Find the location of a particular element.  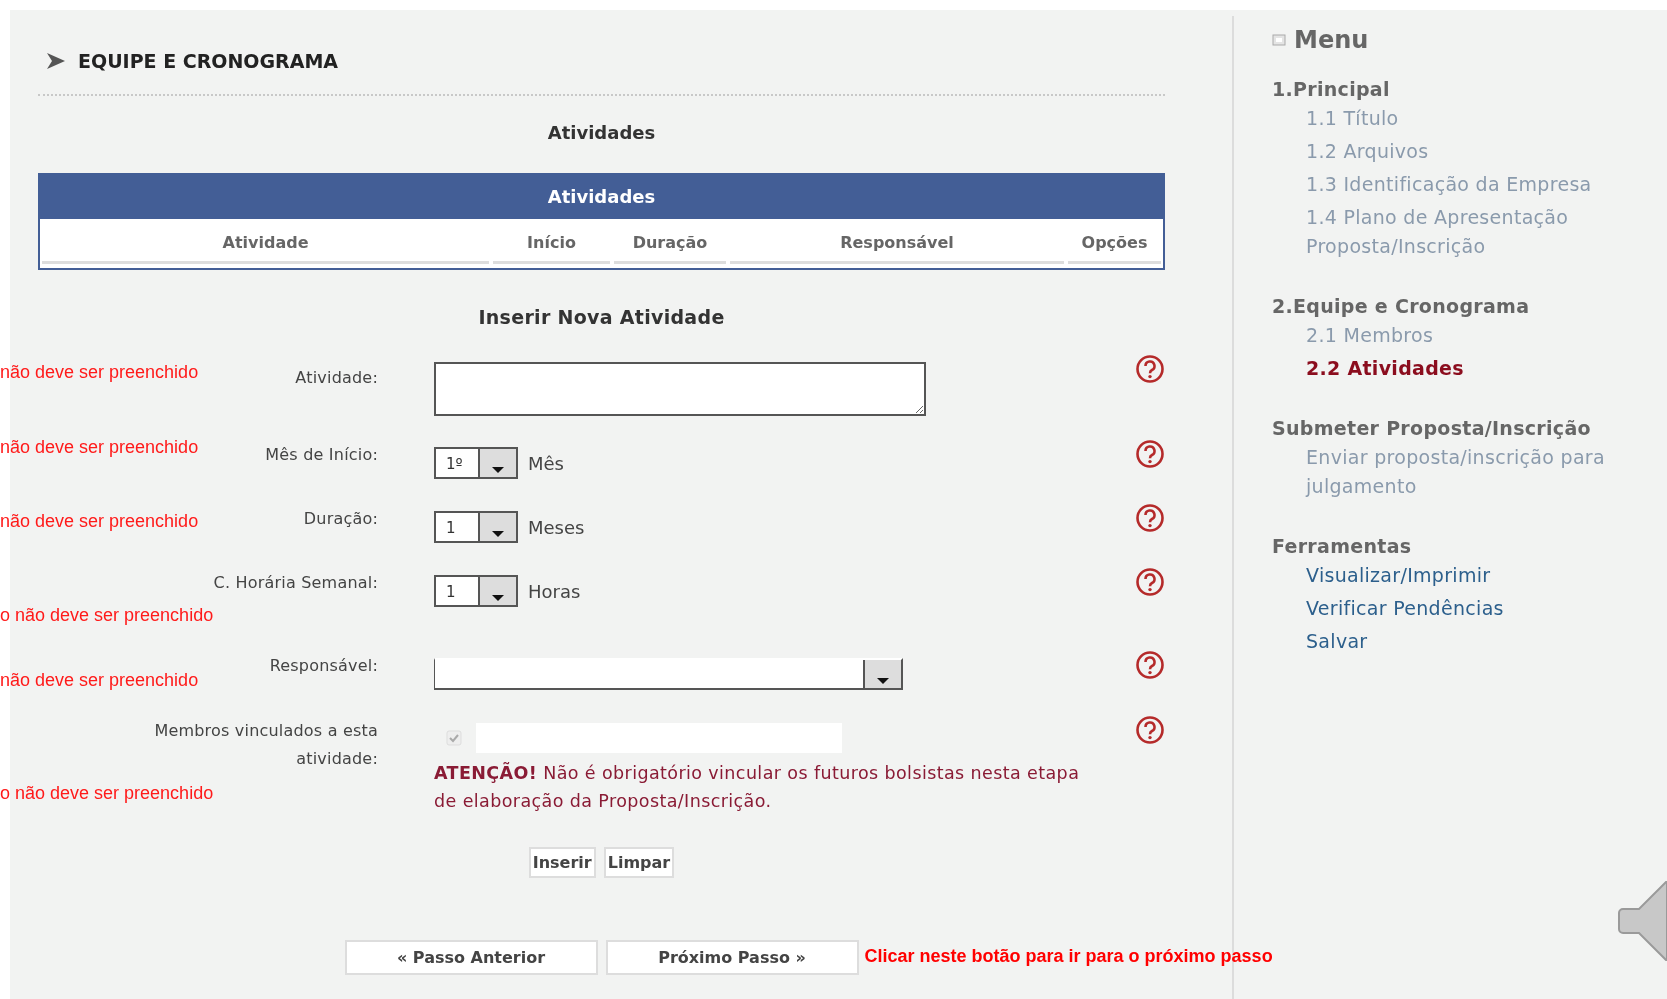

menu-icon is located at coordinates (1279, 40).